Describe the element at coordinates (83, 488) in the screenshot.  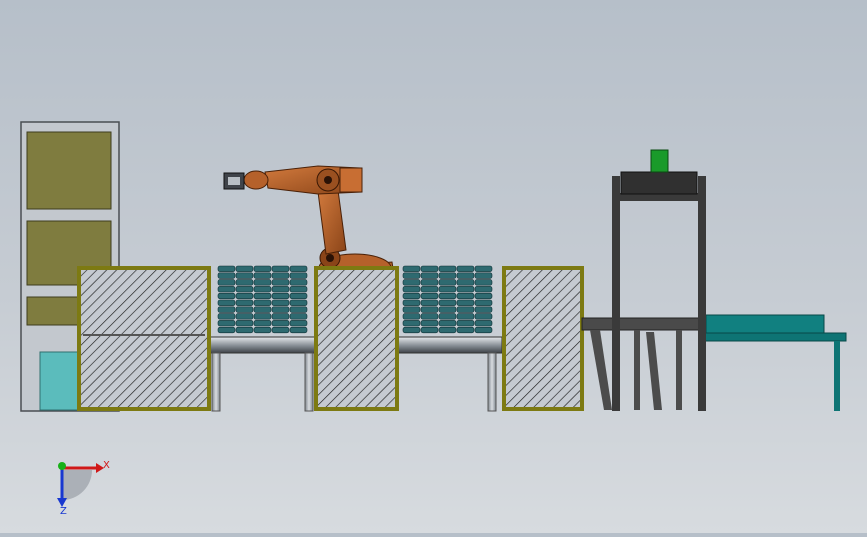
I see `coordinate-triad: X Z` at that location.